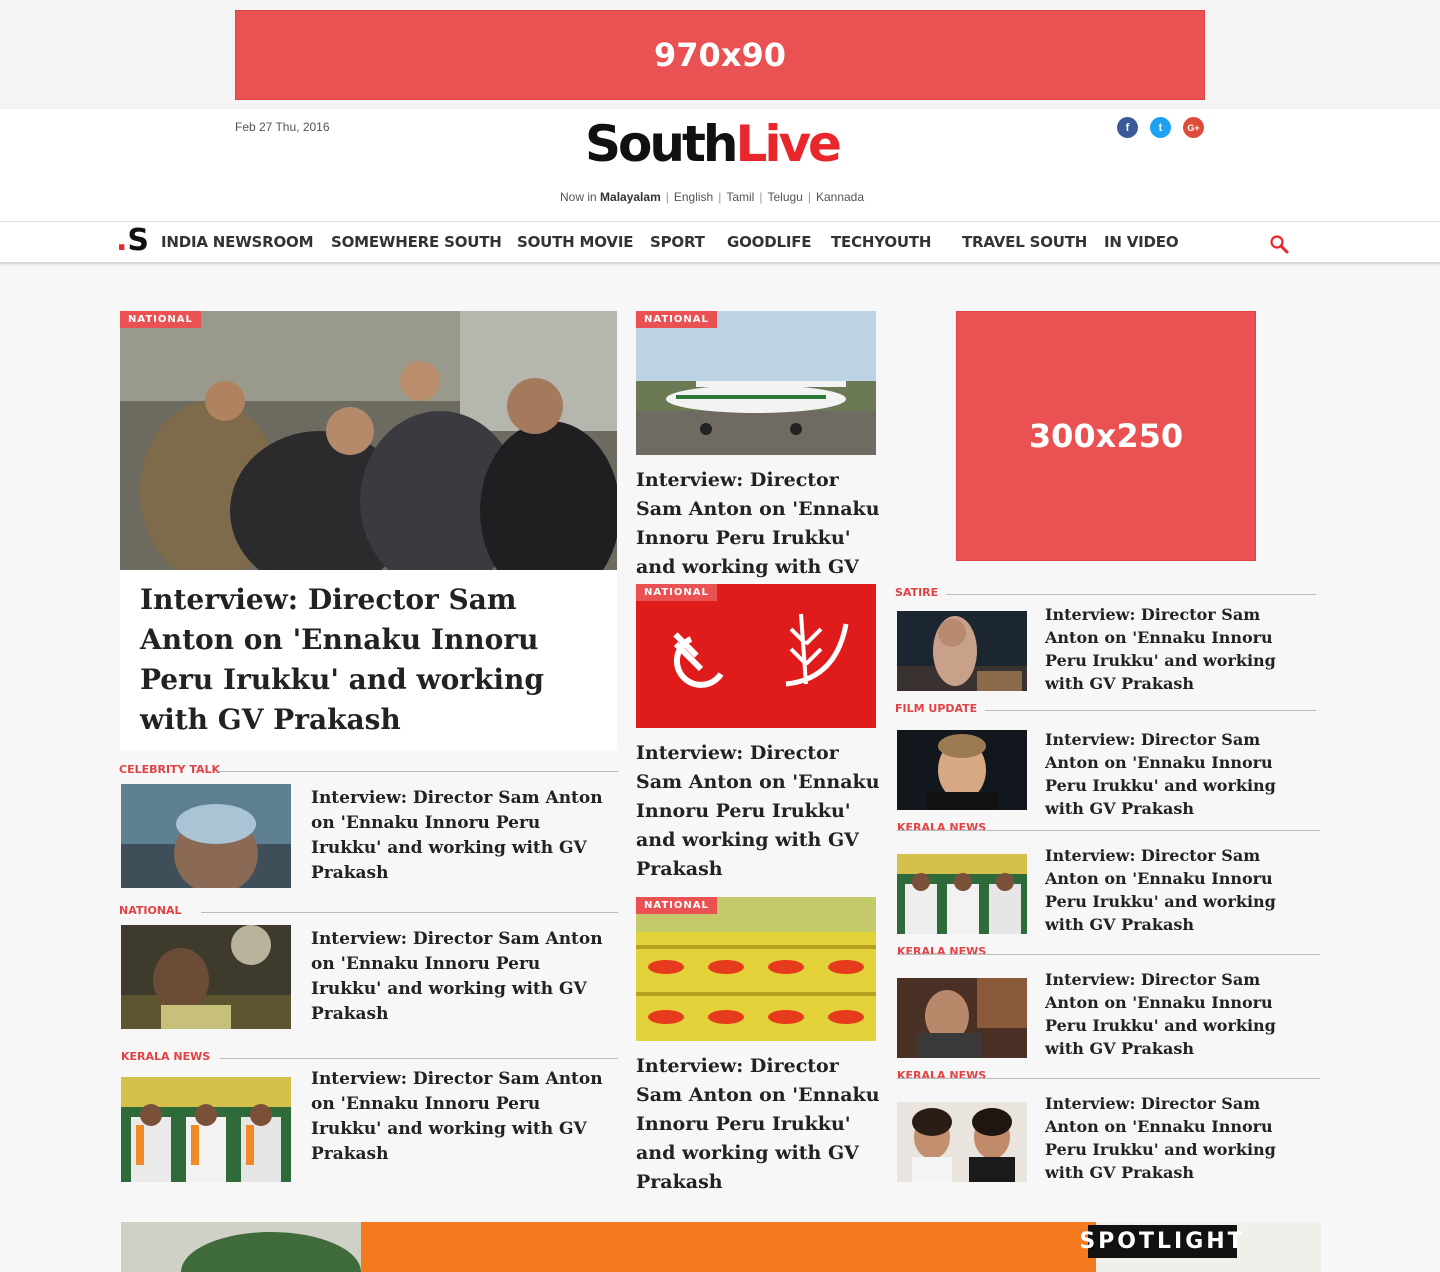  What do you see at coordinates (1024, 242) in the screenshot?
I see `nav-item-travel-south: TRAVEL SOUTH` at bounding box center [1024, 242].